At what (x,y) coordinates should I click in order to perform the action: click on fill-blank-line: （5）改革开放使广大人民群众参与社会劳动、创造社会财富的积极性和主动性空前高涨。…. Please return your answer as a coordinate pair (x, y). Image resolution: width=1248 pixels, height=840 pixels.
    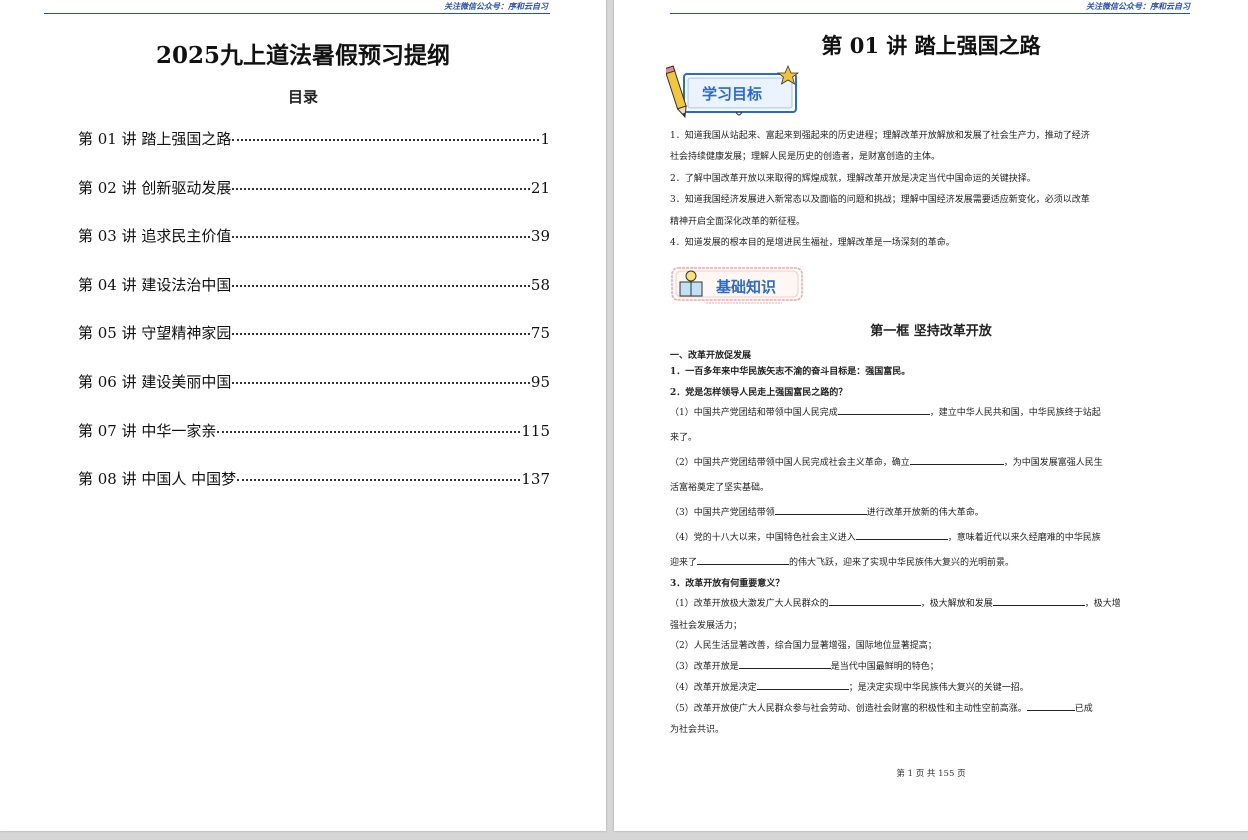
    Looking at the image, I should click on (927, 709).